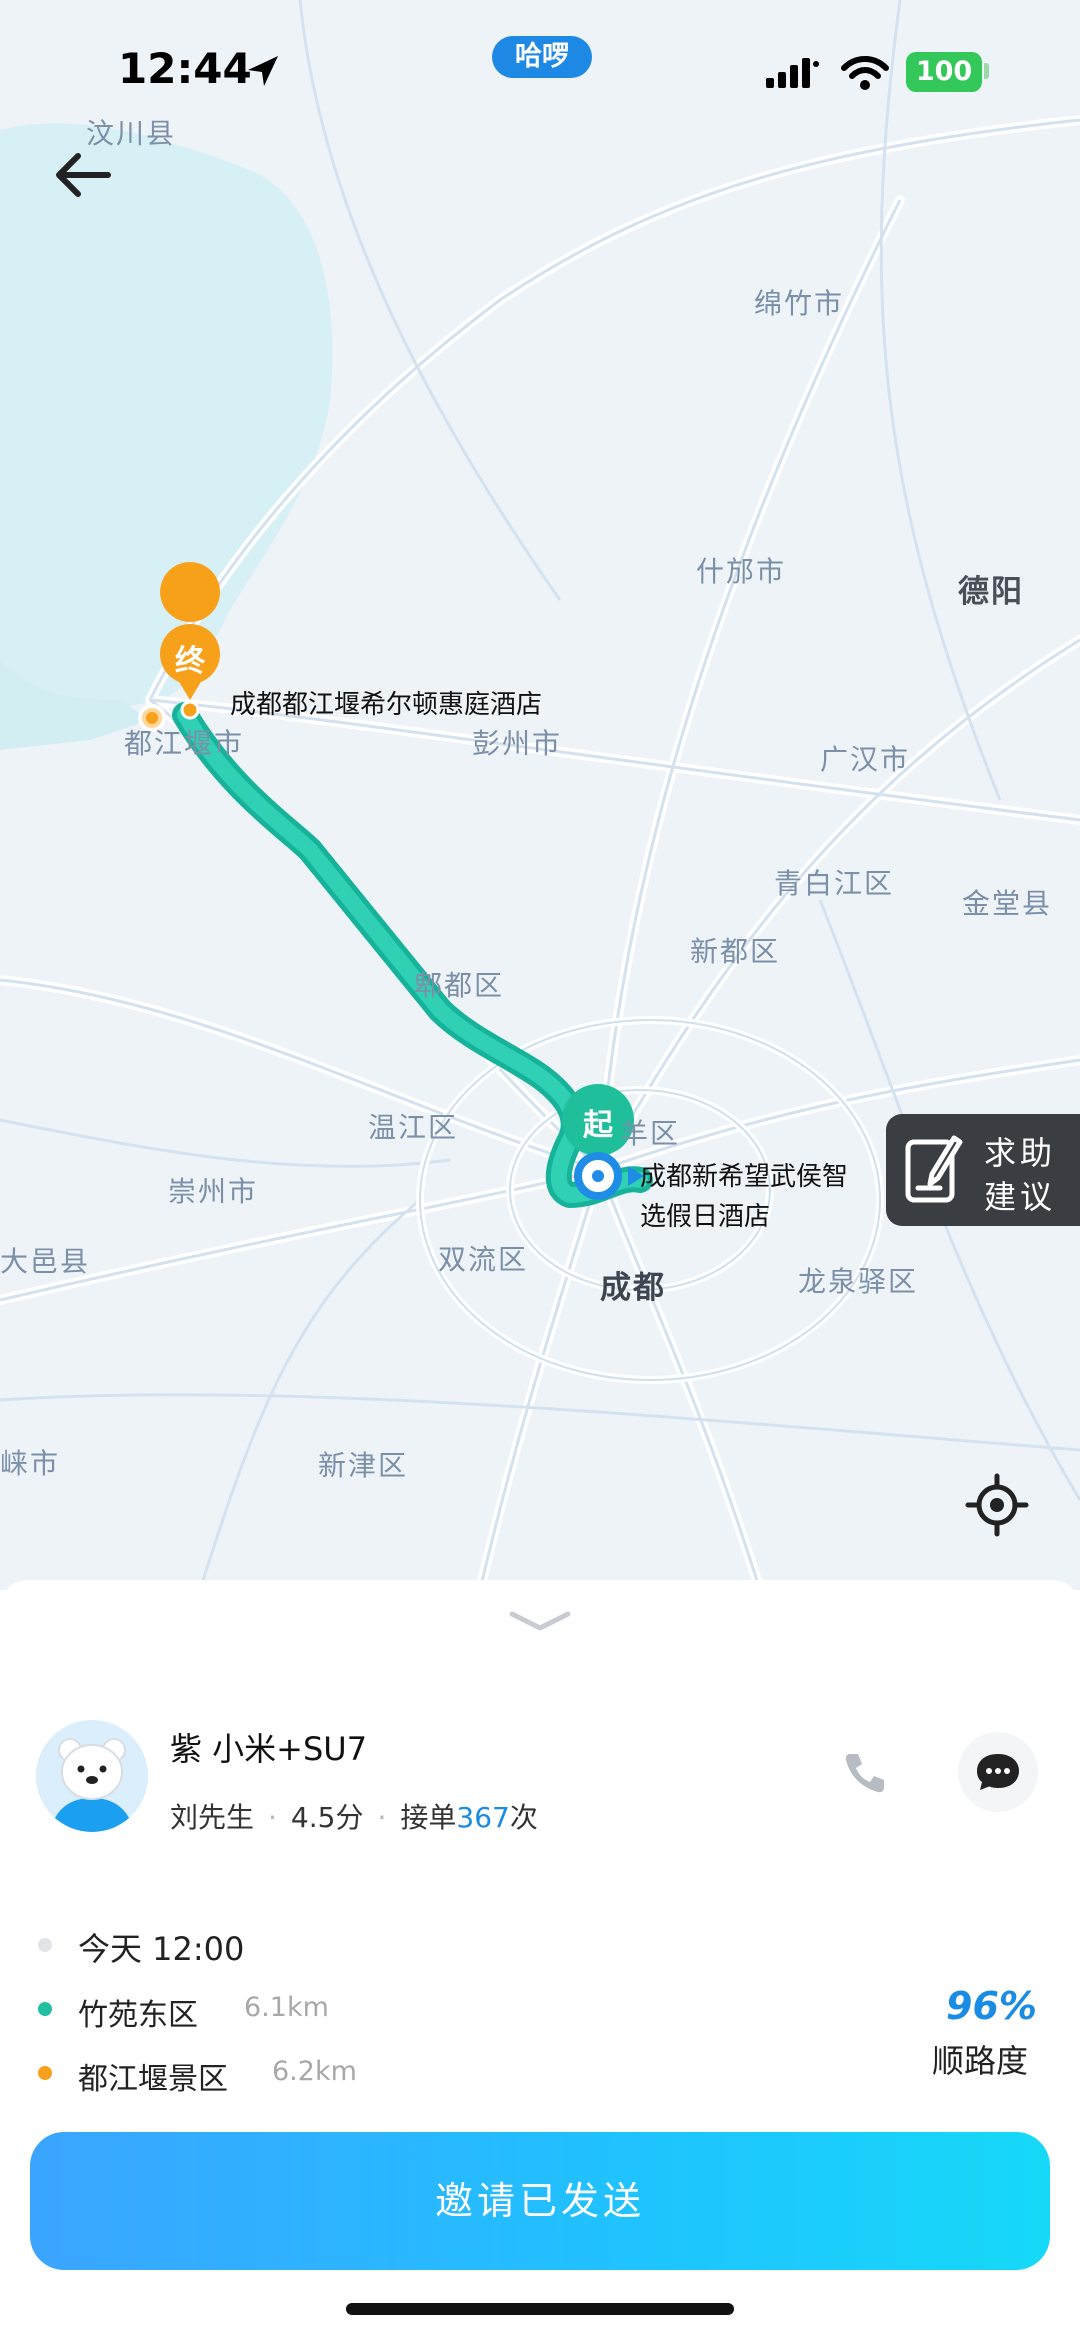 The height and width of the screenshot is (2340, 1080). Describe the element at coordinates (542, 57) in the screenshot. I see `app-pill: 哈啰` at that location.